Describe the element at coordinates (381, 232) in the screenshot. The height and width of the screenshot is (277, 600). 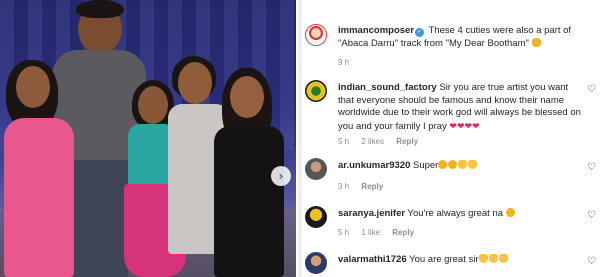
I see `comment-3-meta: 5 h 1 like Reply` at that location.